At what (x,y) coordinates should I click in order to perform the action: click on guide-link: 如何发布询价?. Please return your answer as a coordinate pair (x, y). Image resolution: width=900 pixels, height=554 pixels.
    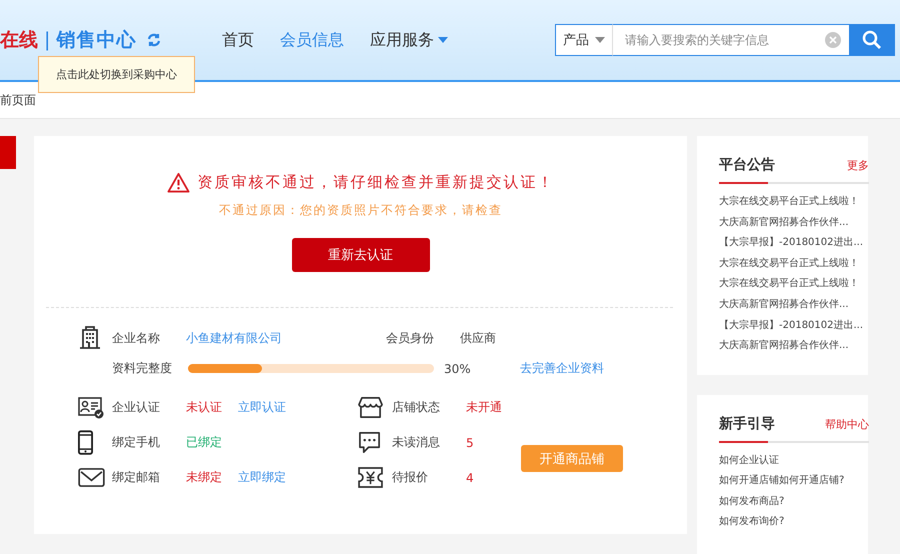
    Looking at the image, I should click on (751, 522).